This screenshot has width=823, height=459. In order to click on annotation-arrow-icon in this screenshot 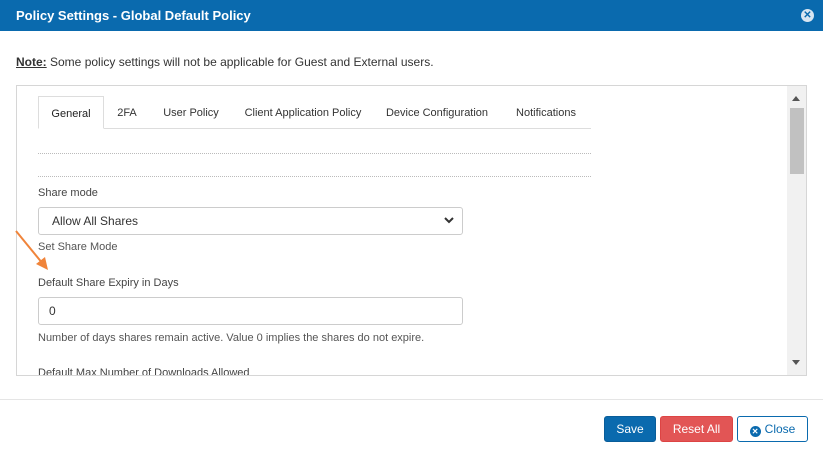, I will do `click(31, 250)`.